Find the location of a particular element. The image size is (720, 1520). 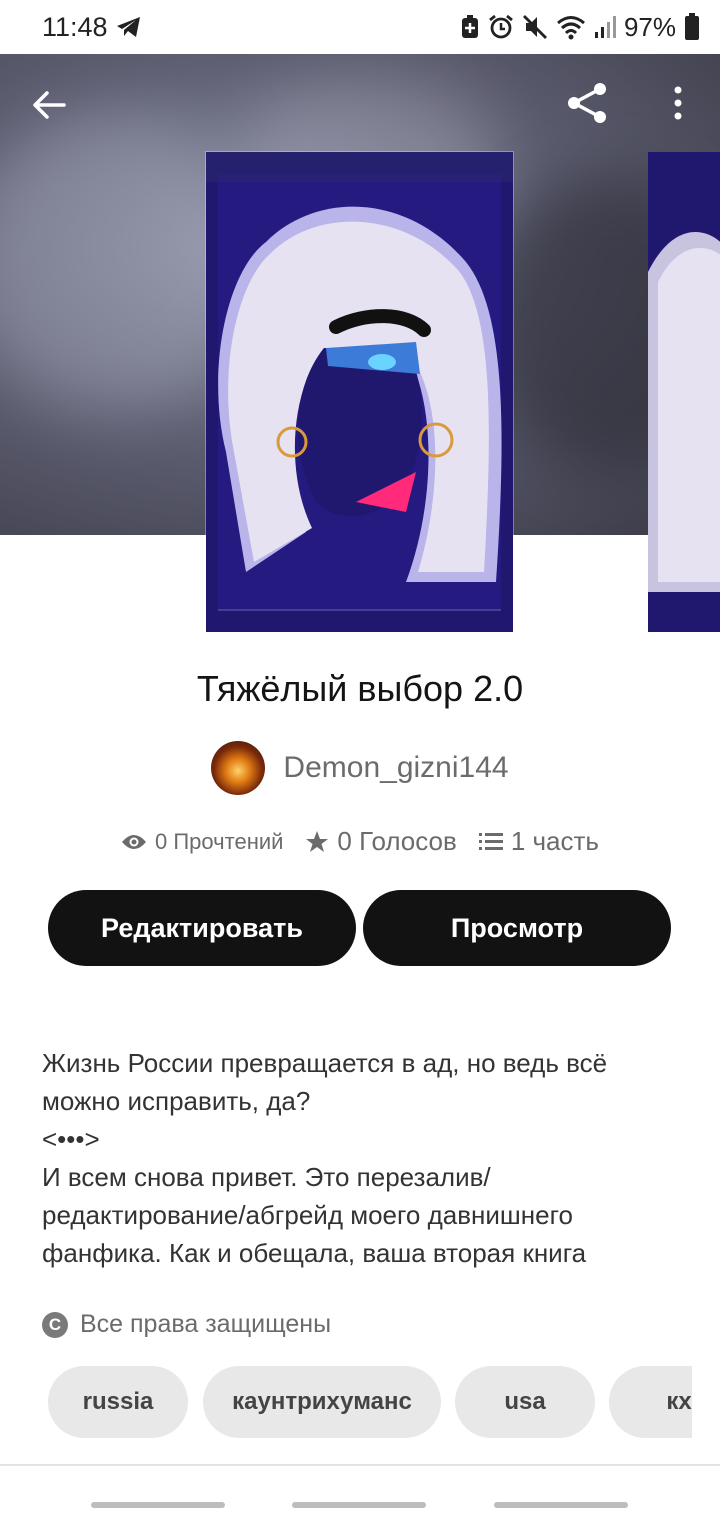

battery-icon is located at coordinates (692, 26).